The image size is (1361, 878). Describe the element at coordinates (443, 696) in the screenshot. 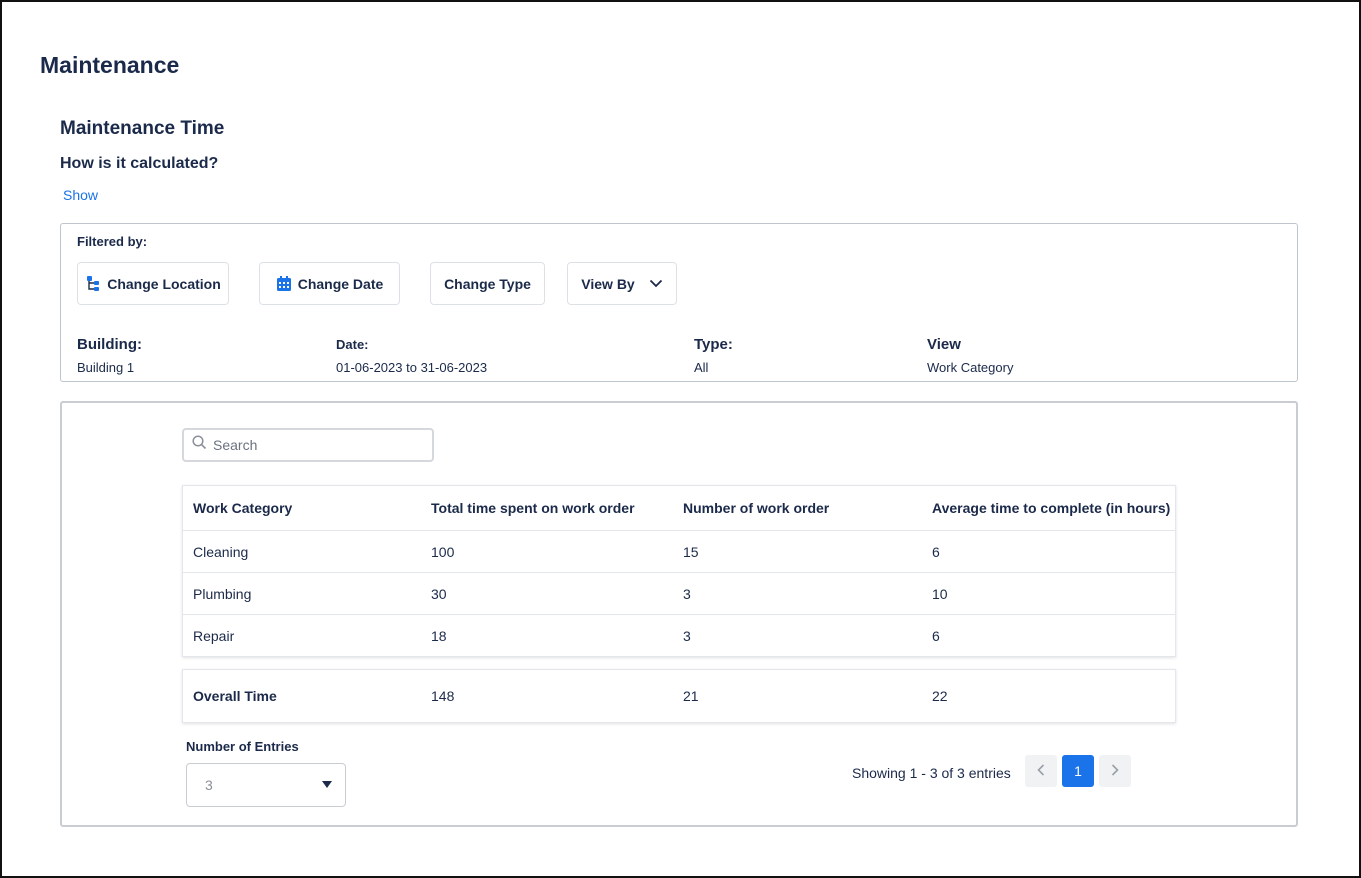

I see `total-time-value: 148` at that location.